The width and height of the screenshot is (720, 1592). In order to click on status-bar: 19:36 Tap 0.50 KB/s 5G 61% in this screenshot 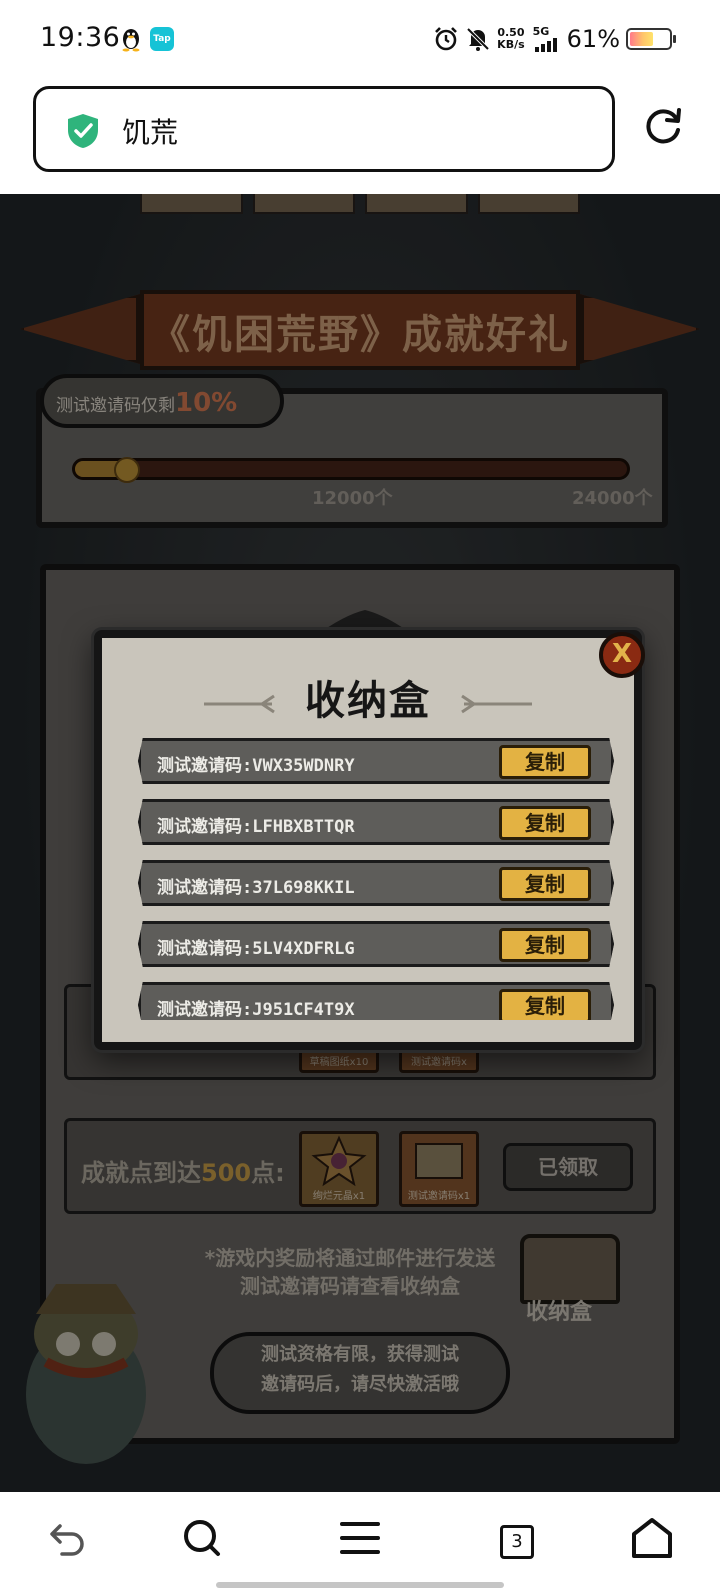, I will do `click(360, 39)`.